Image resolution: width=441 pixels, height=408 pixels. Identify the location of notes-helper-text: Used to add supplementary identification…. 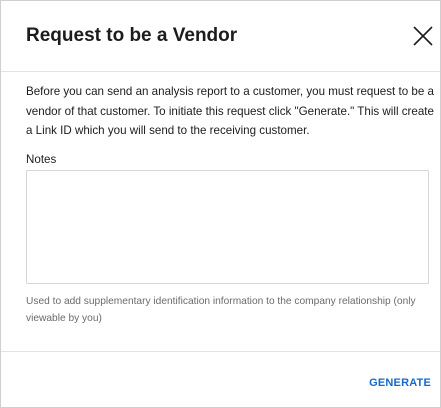
(221, 310).